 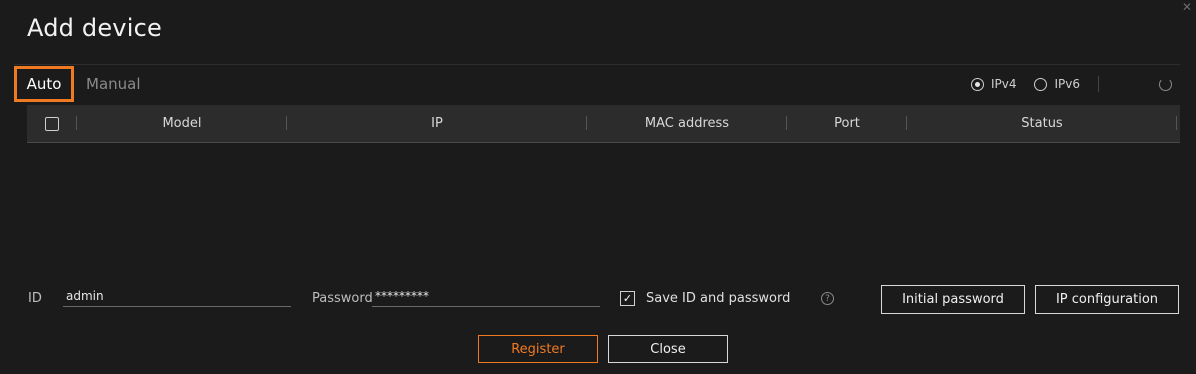 I want to click on save-credentials-label: Save ID and password, so click(x=718, y=298).